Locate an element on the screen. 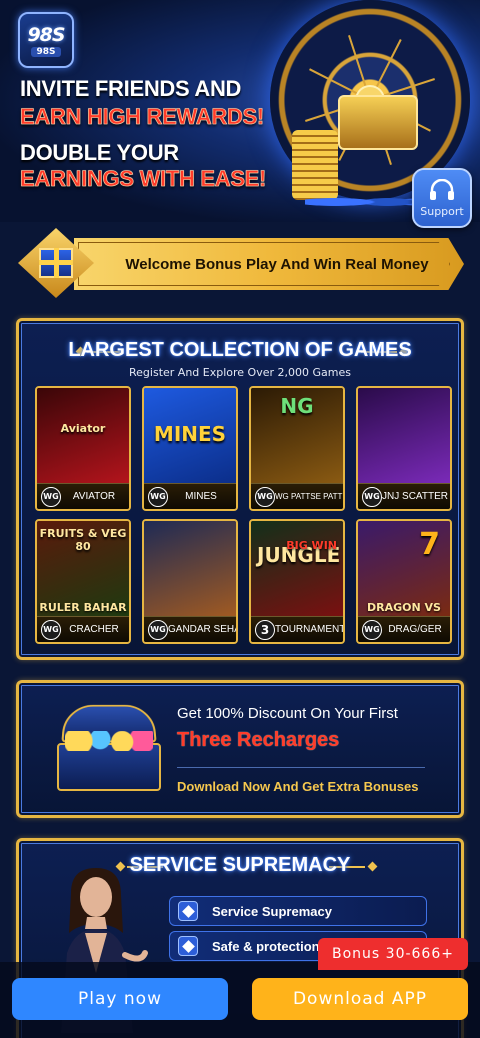 This screenshot has width=480, height=1038. games-section-title: LARGEST COLLECTION OF GAMES is located at coordinates (240, 350).